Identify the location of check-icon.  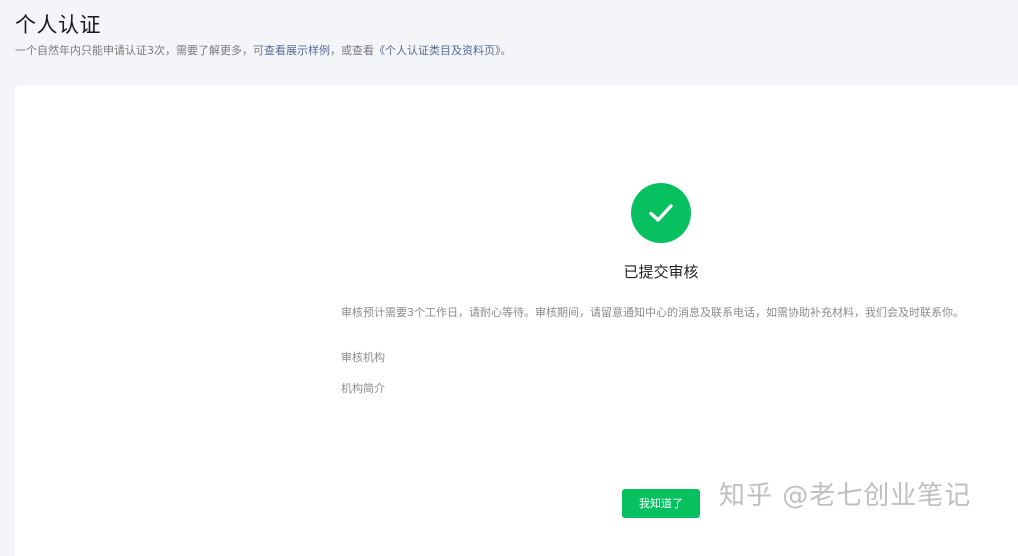
(661, 213).